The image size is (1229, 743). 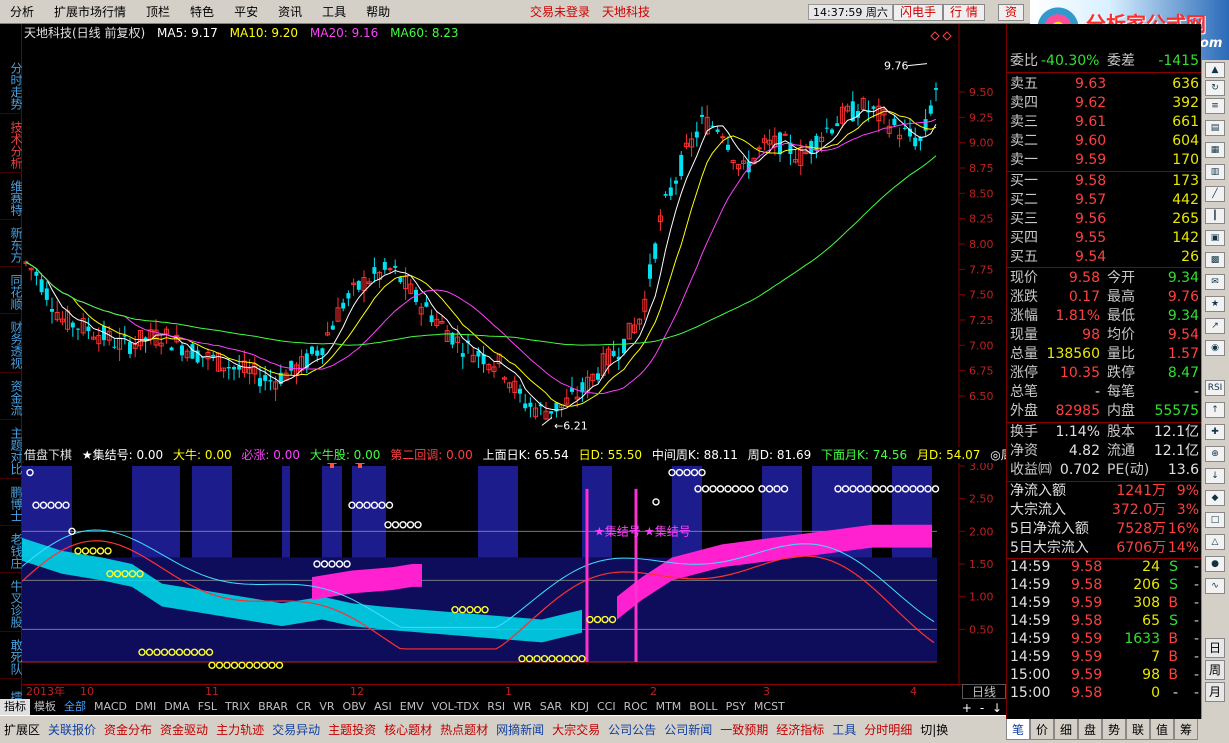 I want to click on side-list-icon: ≡, so click(x=1215, y=106).